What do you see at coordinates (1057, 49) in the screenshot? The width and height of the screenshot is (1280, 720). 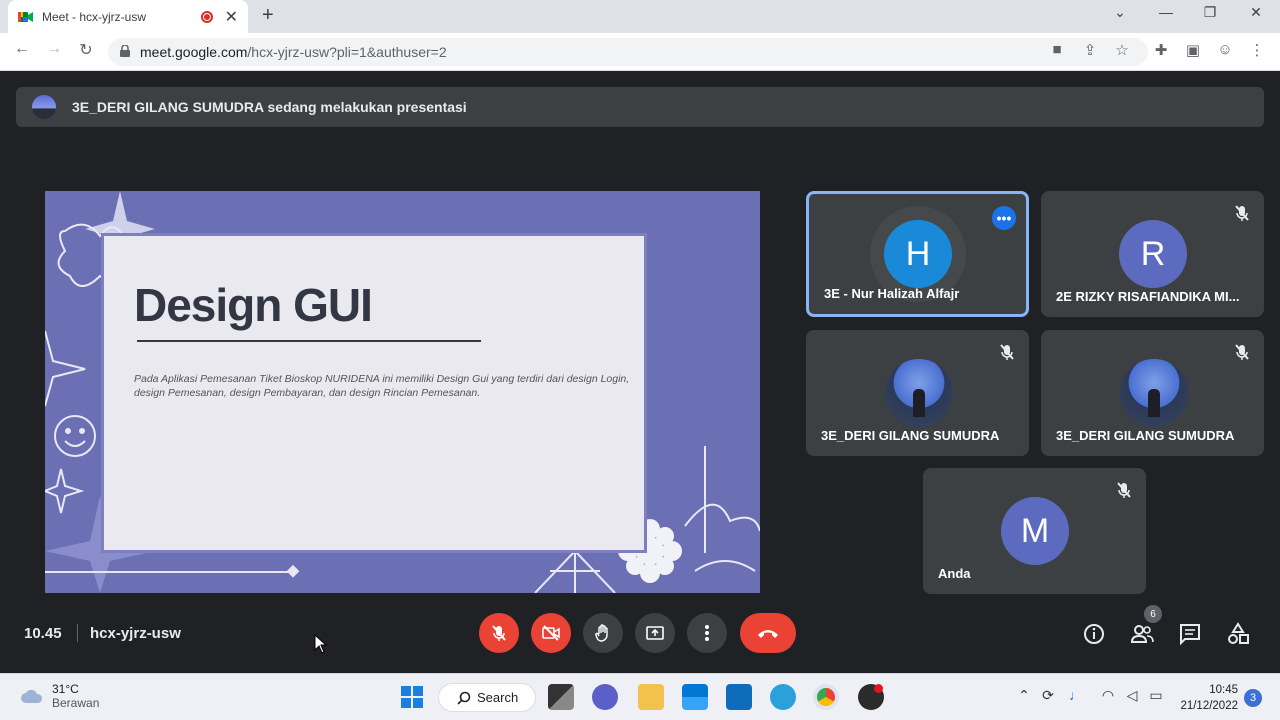 I see `camera-icon: ■` at bounding box center [1057, 49].